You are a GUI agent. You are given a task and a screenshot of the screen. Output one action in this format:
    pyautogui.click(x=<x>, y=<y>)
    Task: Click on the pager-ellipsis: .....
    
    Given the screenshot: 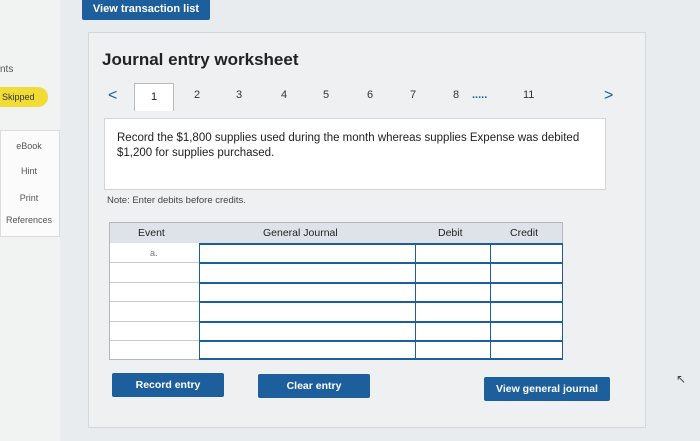 What is the action you would take?
    pyautogui.click(x=480, y=95)
    